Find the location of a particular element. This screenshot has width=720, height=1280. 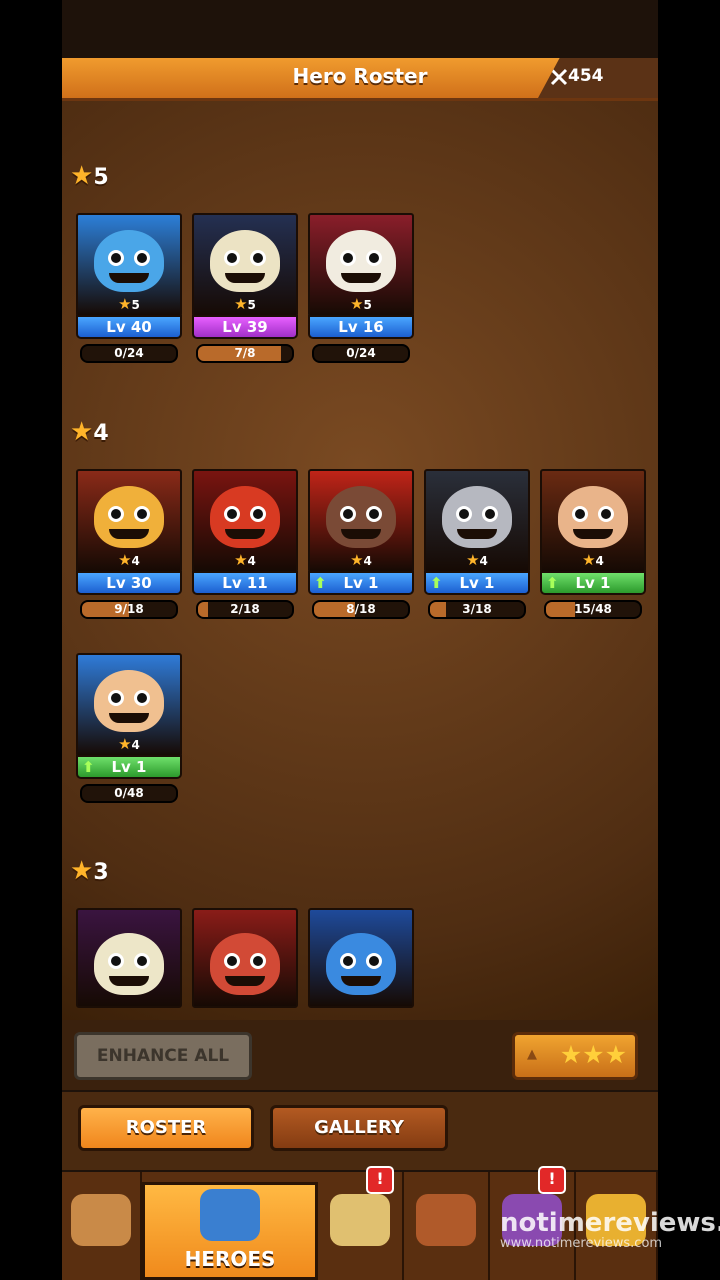

shard-progress-label: 9/18 is located at coordinates (129, 609).